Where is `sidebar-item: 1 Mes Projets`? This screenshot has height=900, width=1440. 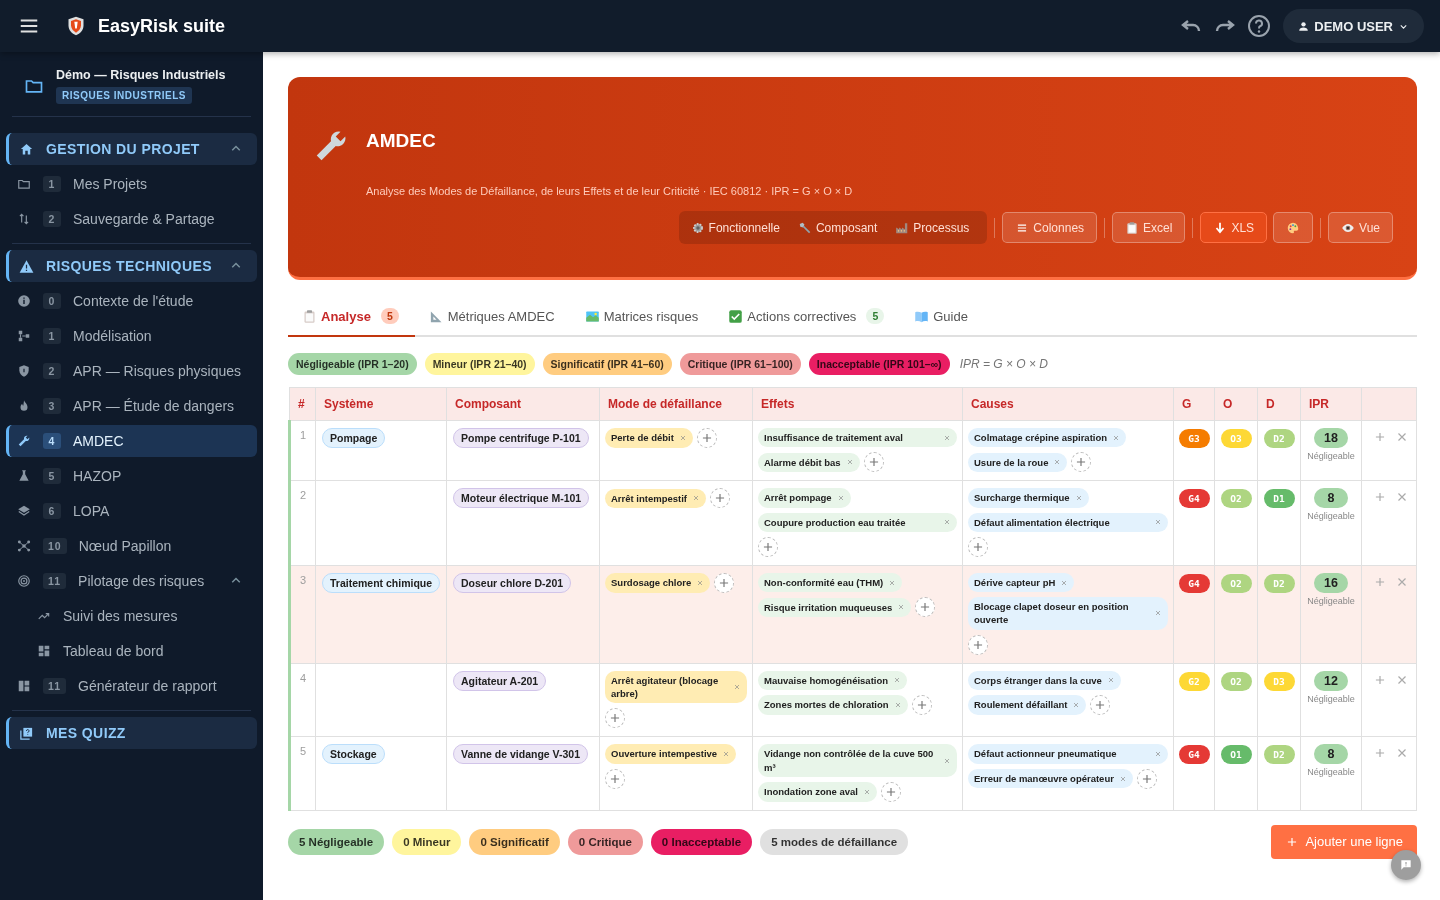 sidebar-item: 1 Mes Projets is located at coordinates (131, 184).